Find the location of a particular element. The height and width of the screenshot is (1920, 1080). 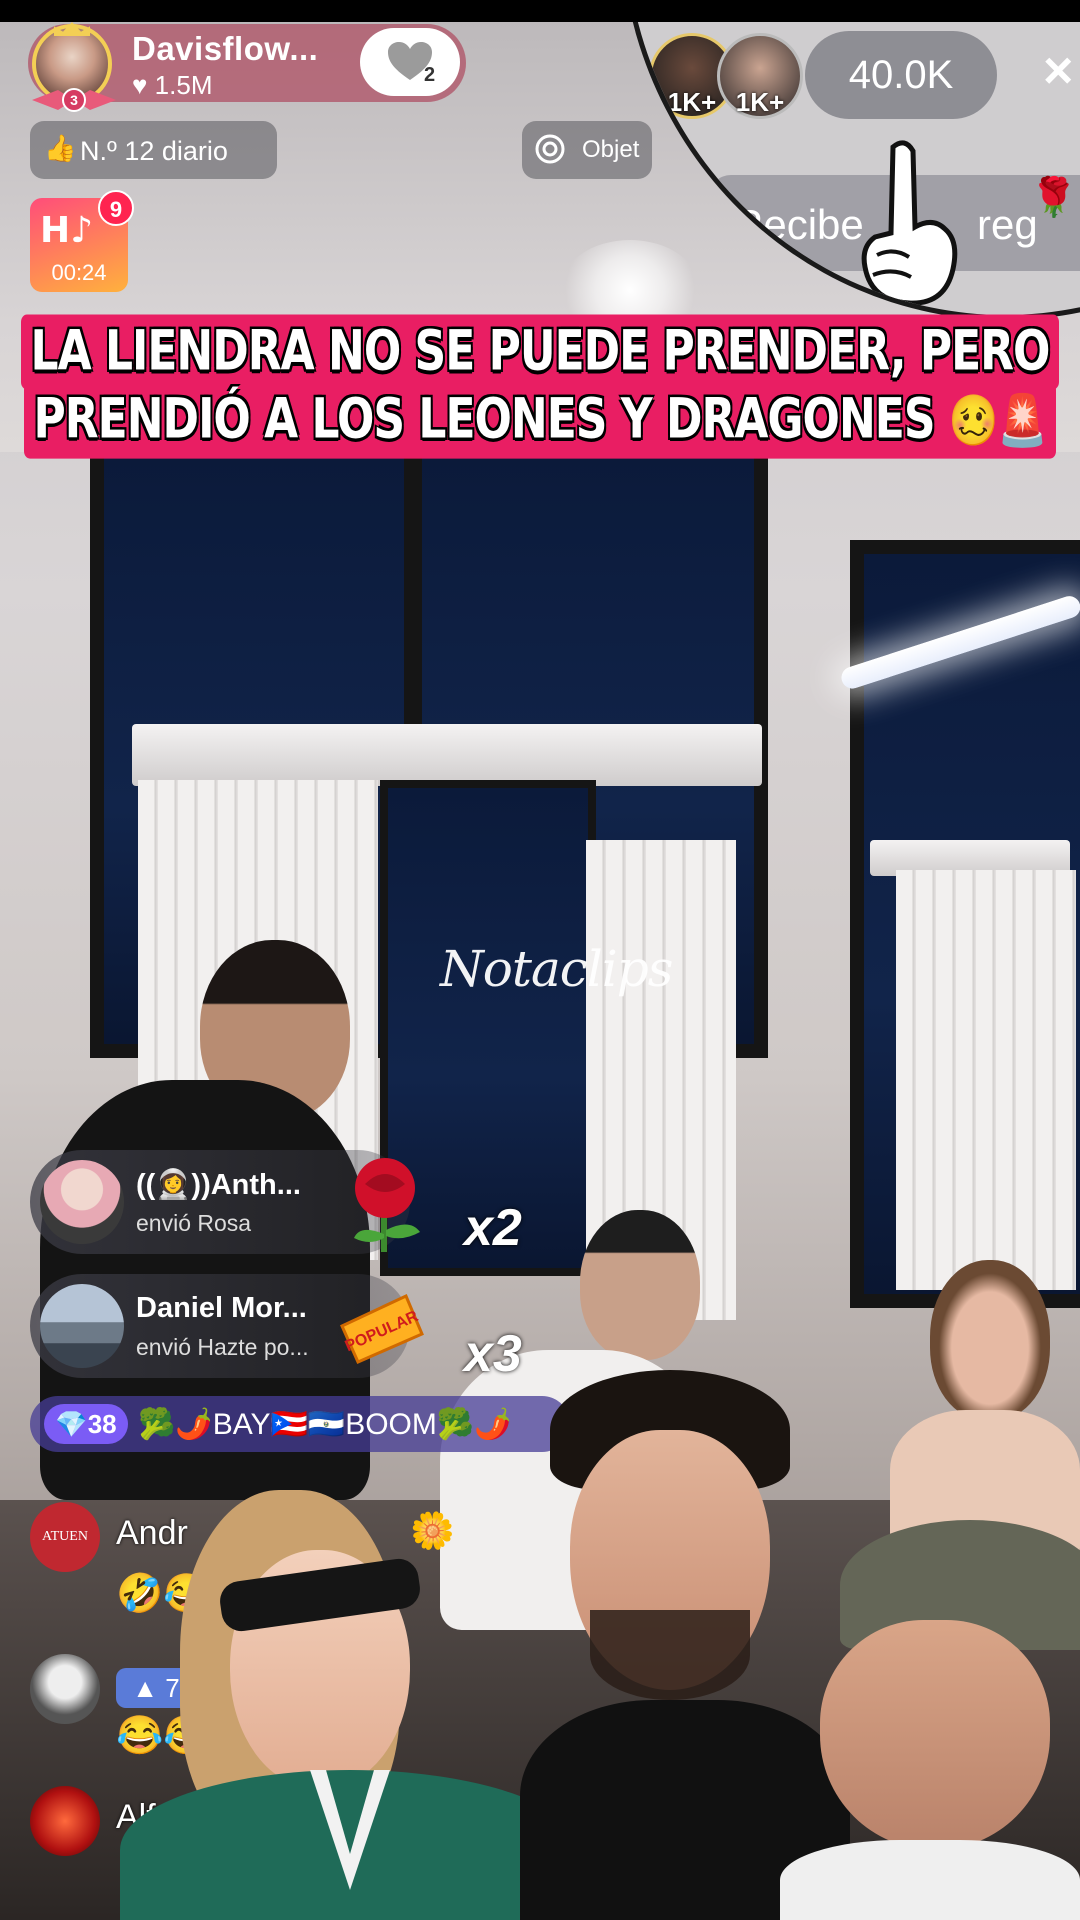

status-bar is located at coordinates (540, 11).